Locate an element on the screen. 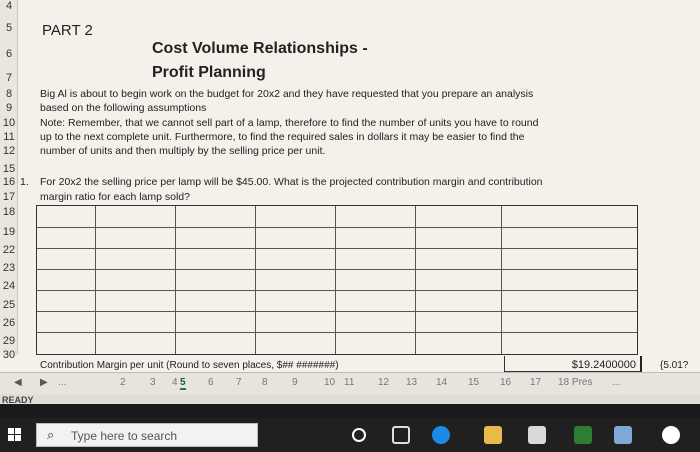  row-number: 12 is located at coordinates (9, 151).